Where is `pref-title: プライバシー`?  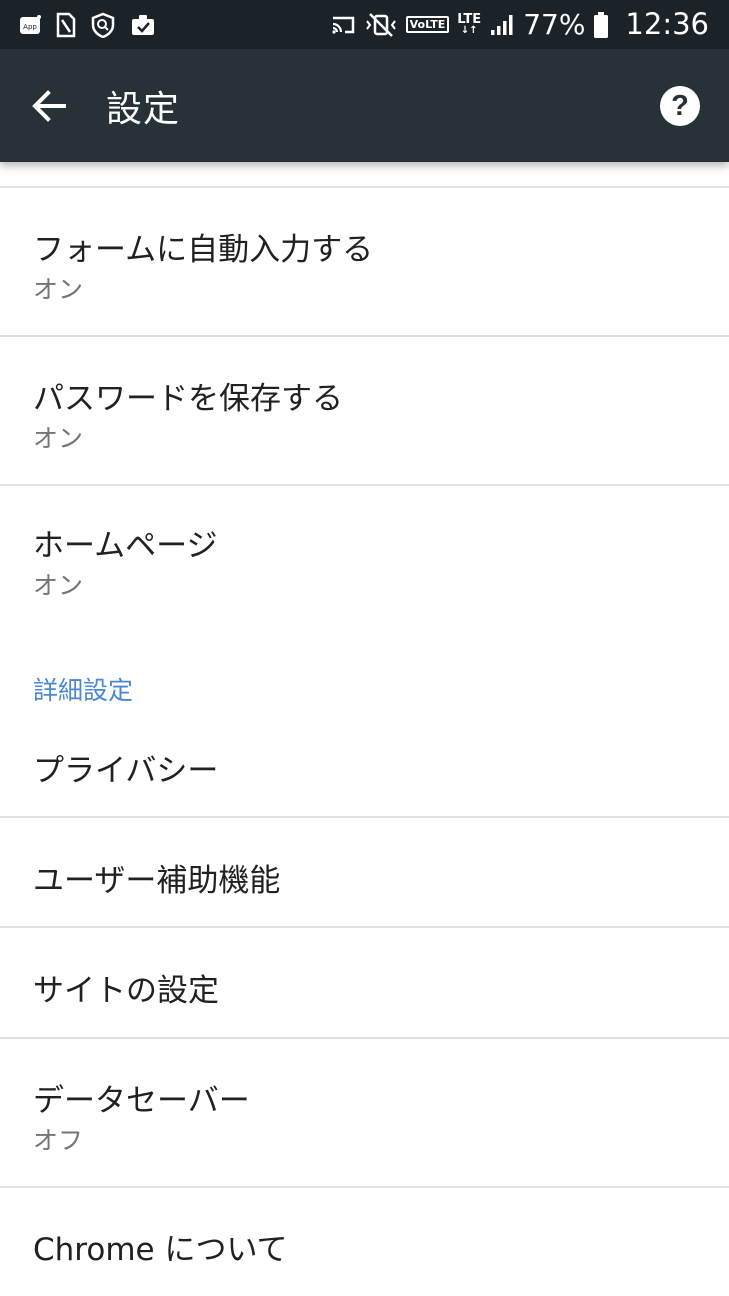 pref-title: プライバシー is located at coordinates (126, 771).